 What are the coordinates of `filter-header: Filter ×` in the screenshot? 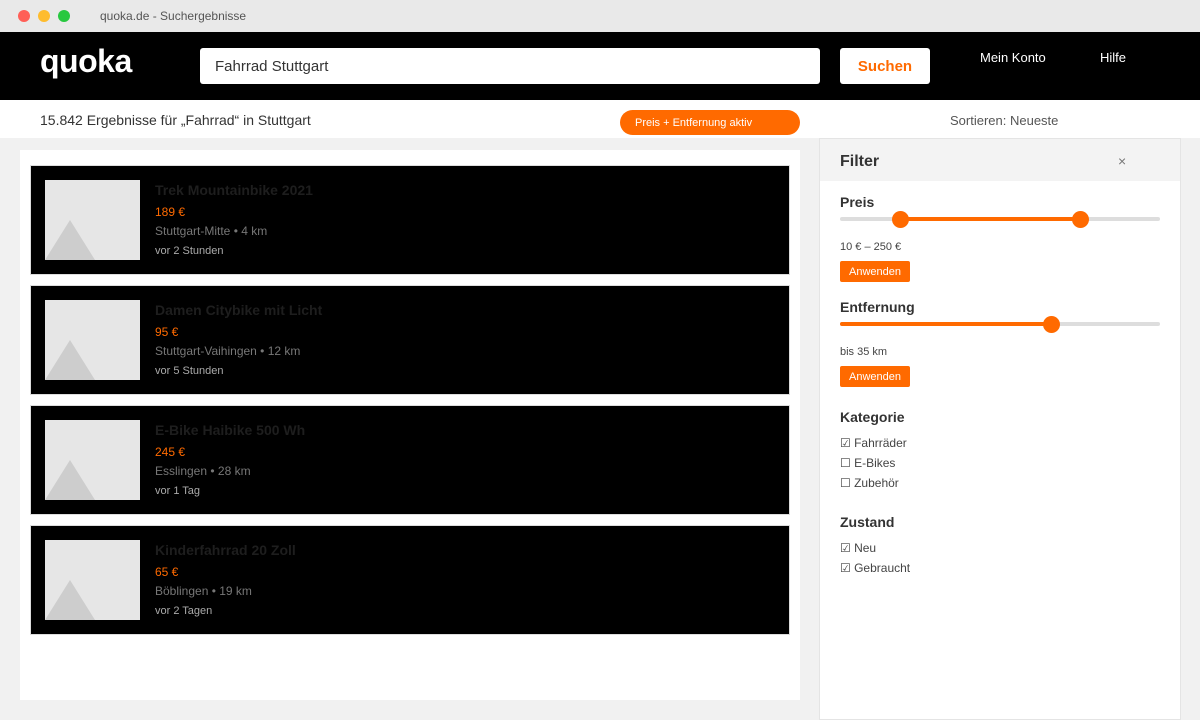 It's located at (1000, 160).